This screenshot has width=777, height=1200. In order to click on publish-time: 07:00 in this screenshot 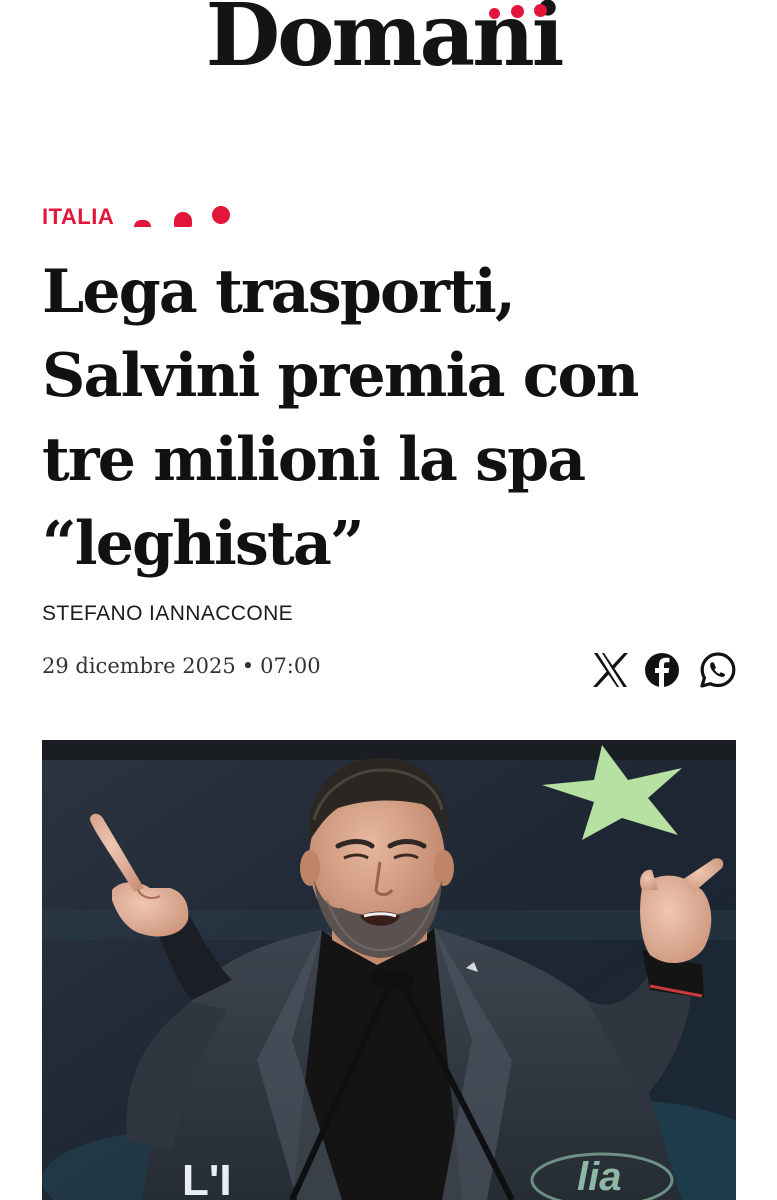, I will do `click(290, 666)`.